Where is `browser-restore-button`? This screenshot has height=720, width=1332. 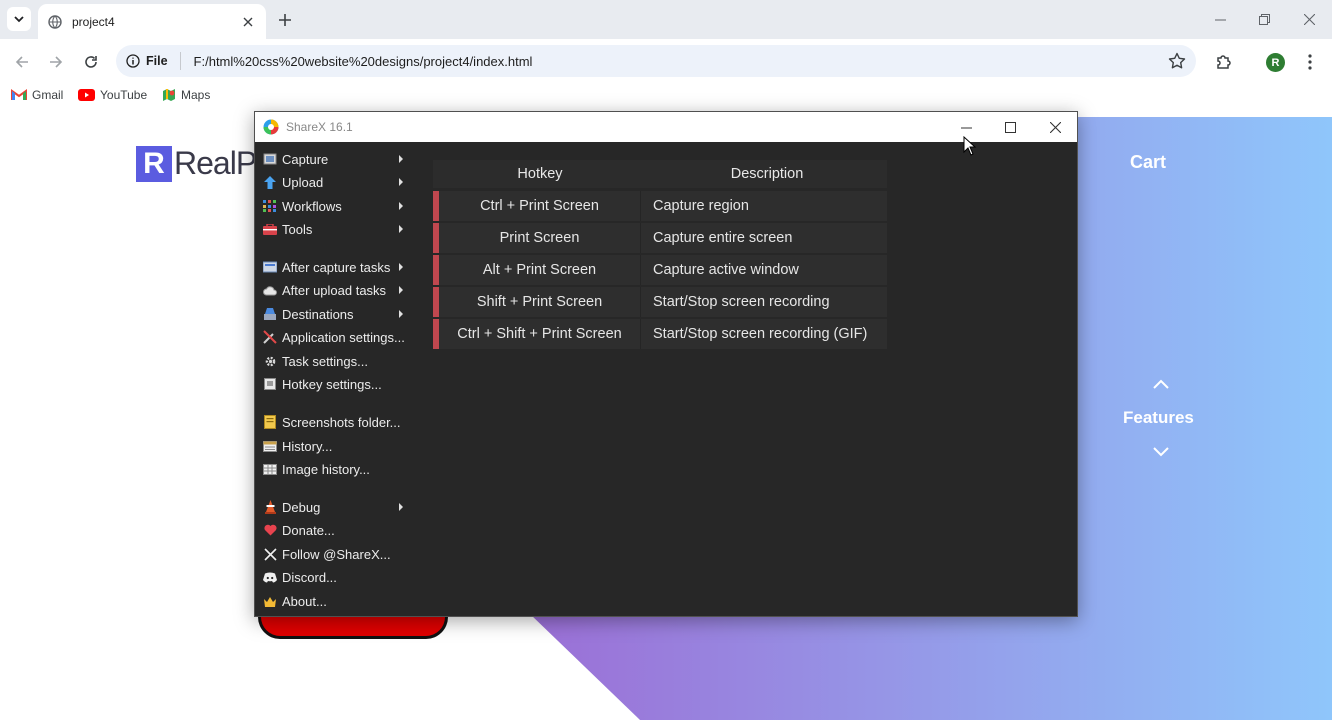
browser-restore-button is located at coordinates (1264, 19).